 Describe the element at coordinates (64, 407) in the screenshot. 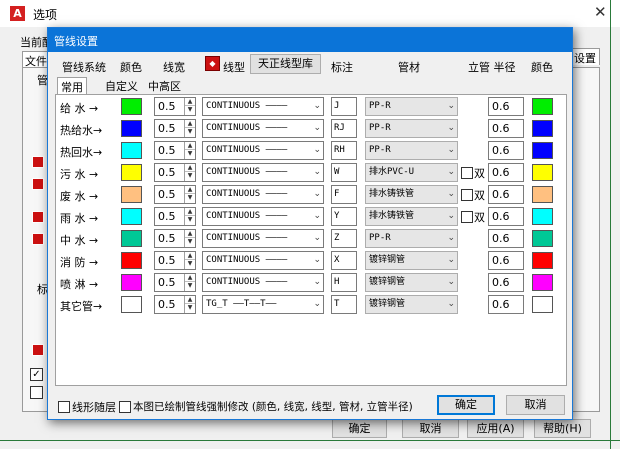

I see `linetype-by-layer-checkbox` at that location.